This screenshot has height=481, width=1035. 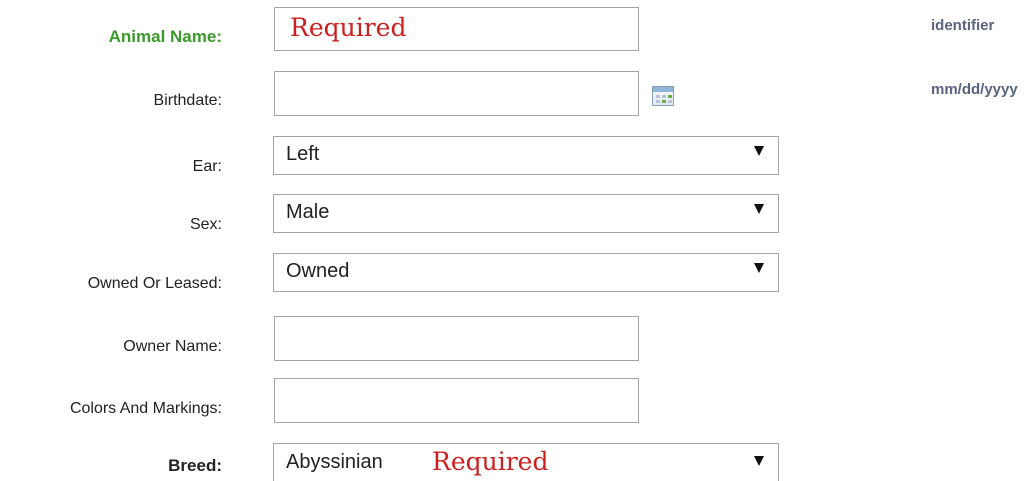 What do you see at coordinates (303, 154) in the screenshot?
I see `ear-select-value: Left` at bounding box center [303, 154].